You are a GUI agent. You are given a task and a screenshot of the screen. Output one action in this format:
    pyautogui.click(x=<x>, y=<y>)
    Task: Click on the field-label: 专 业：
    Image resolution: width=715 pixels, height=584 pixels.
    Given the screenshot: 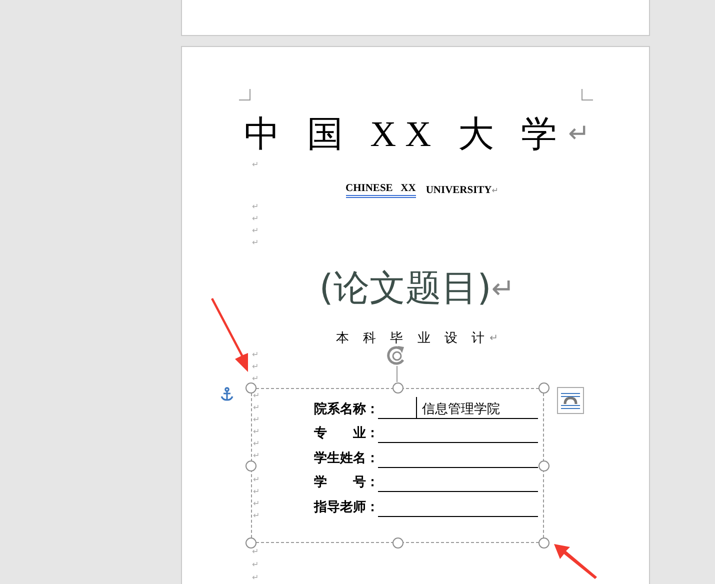 What is the action you would take?
    pyautogui.click(x=346, y=434)
    